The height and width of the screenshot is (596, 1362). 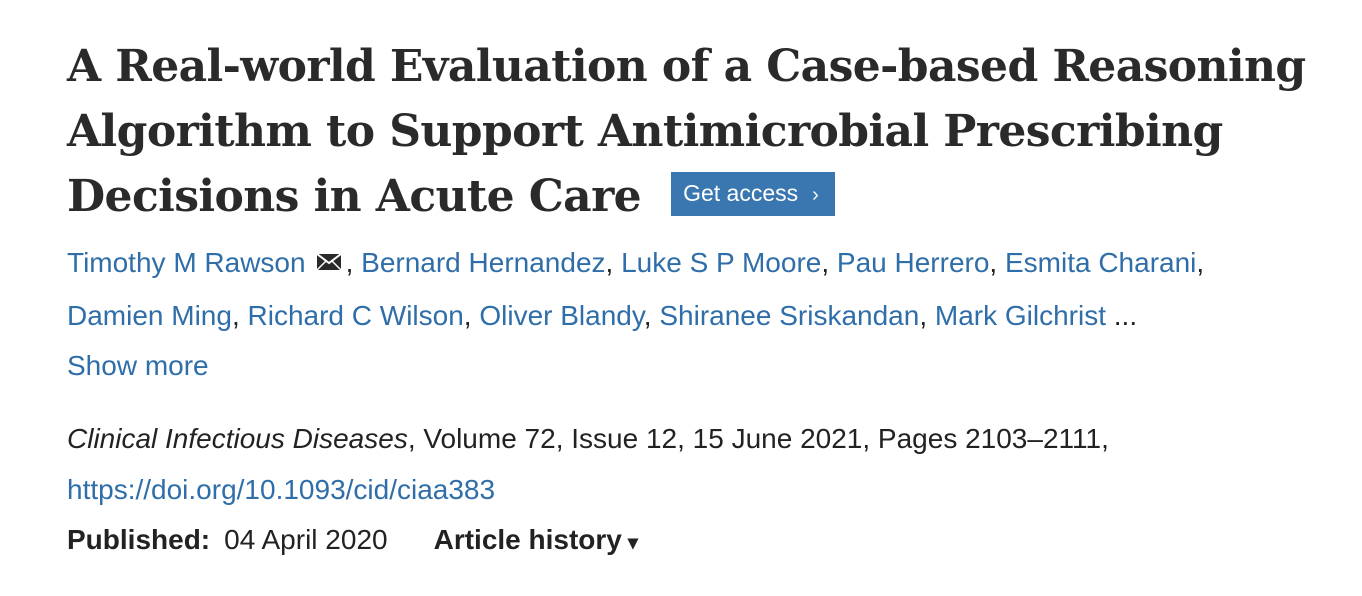 I want to click on author-link: Damien Ming, so click(x=149, y=315).